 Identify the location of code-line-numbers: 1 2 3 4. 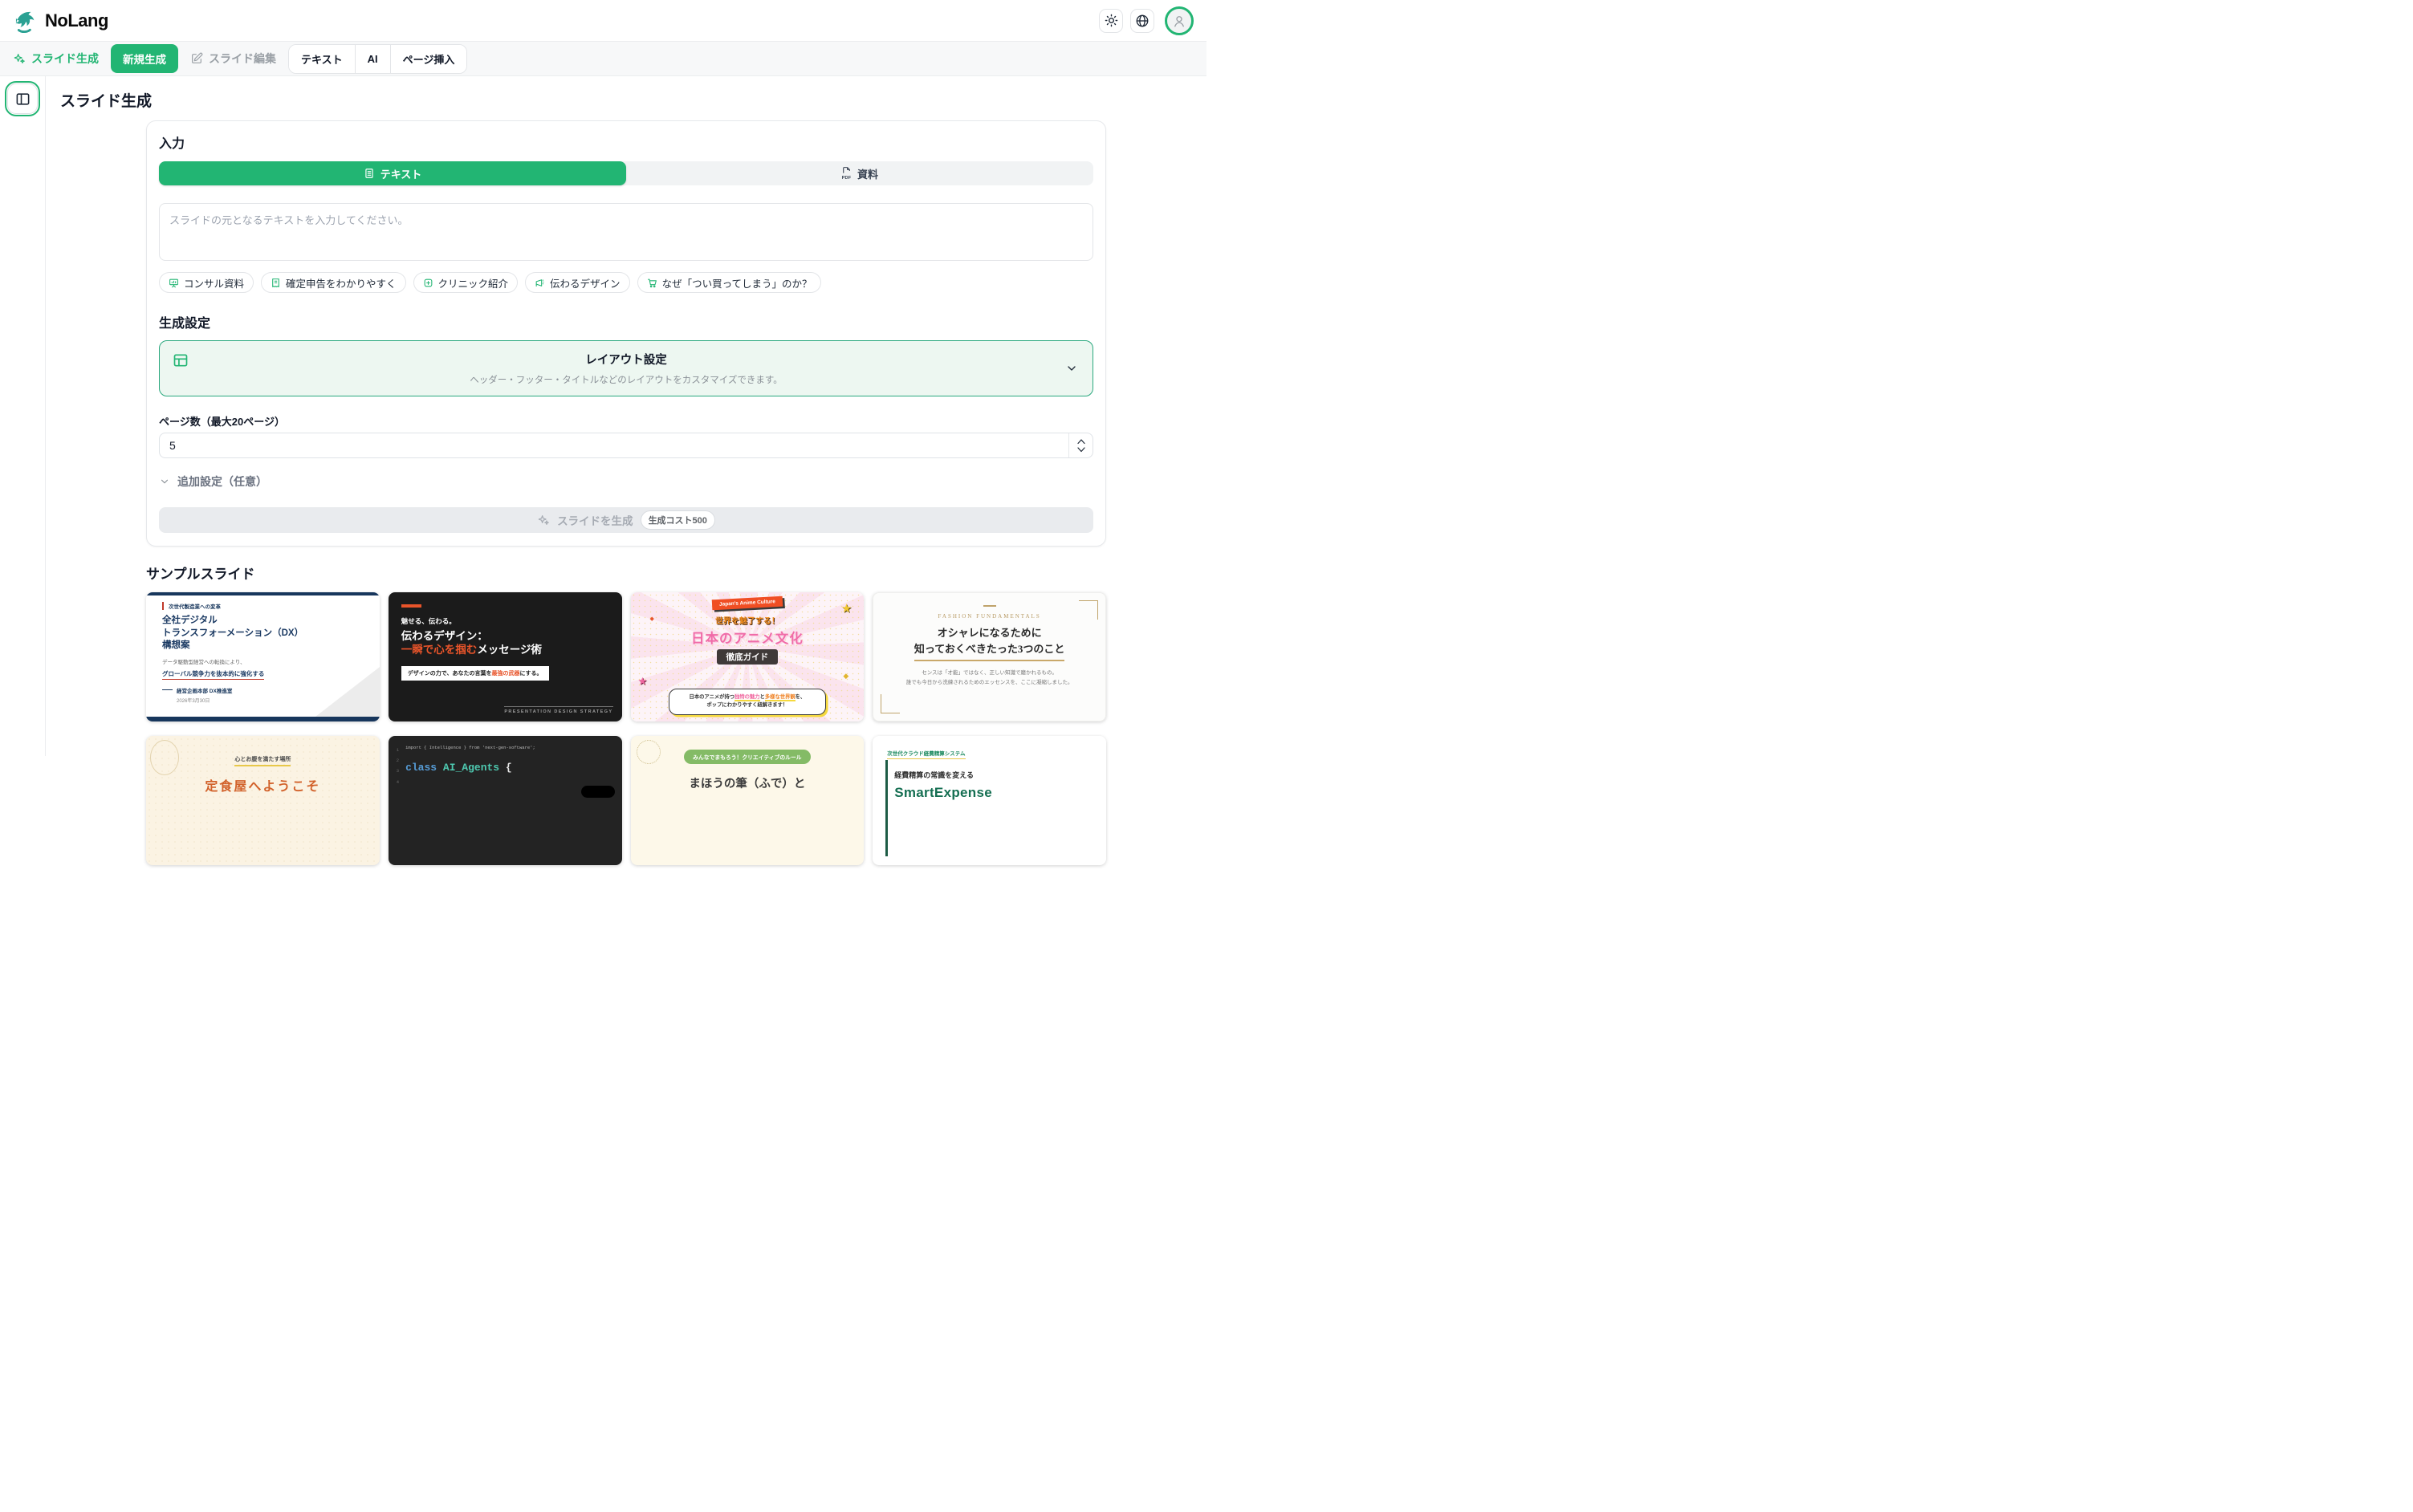
(398, 766).